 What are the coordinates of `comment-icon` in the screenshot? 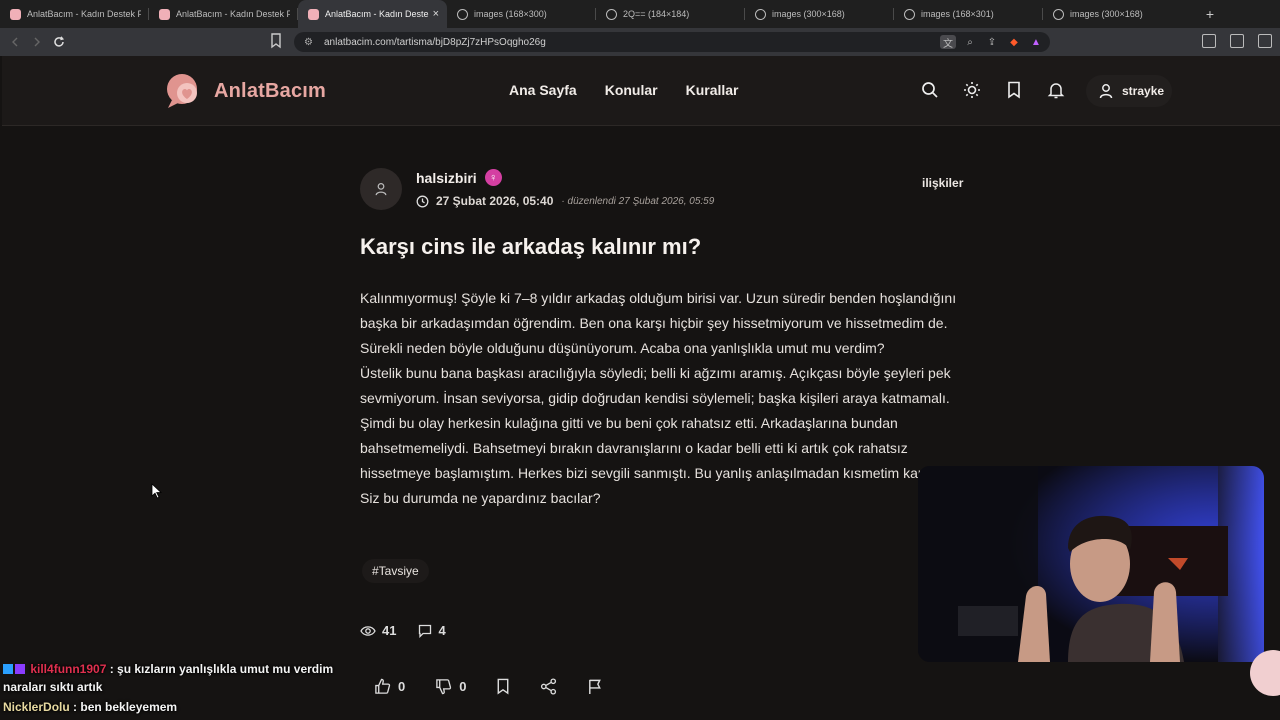 It's located at (425, 631).